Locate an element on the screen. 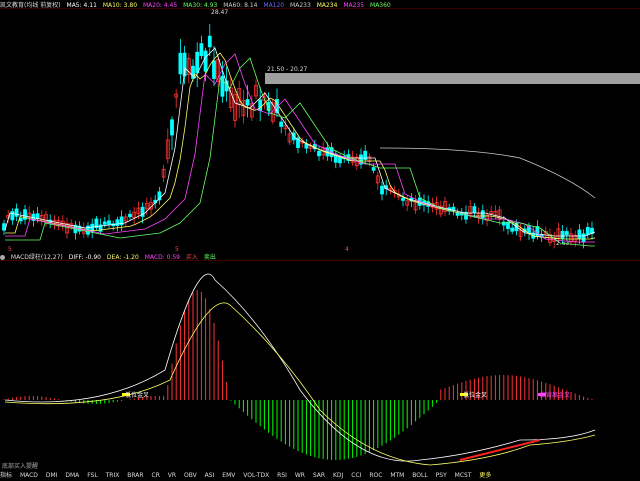 This screenshot has width=640, height=481. tab-19: MTM is located at coordinates (397, 475).